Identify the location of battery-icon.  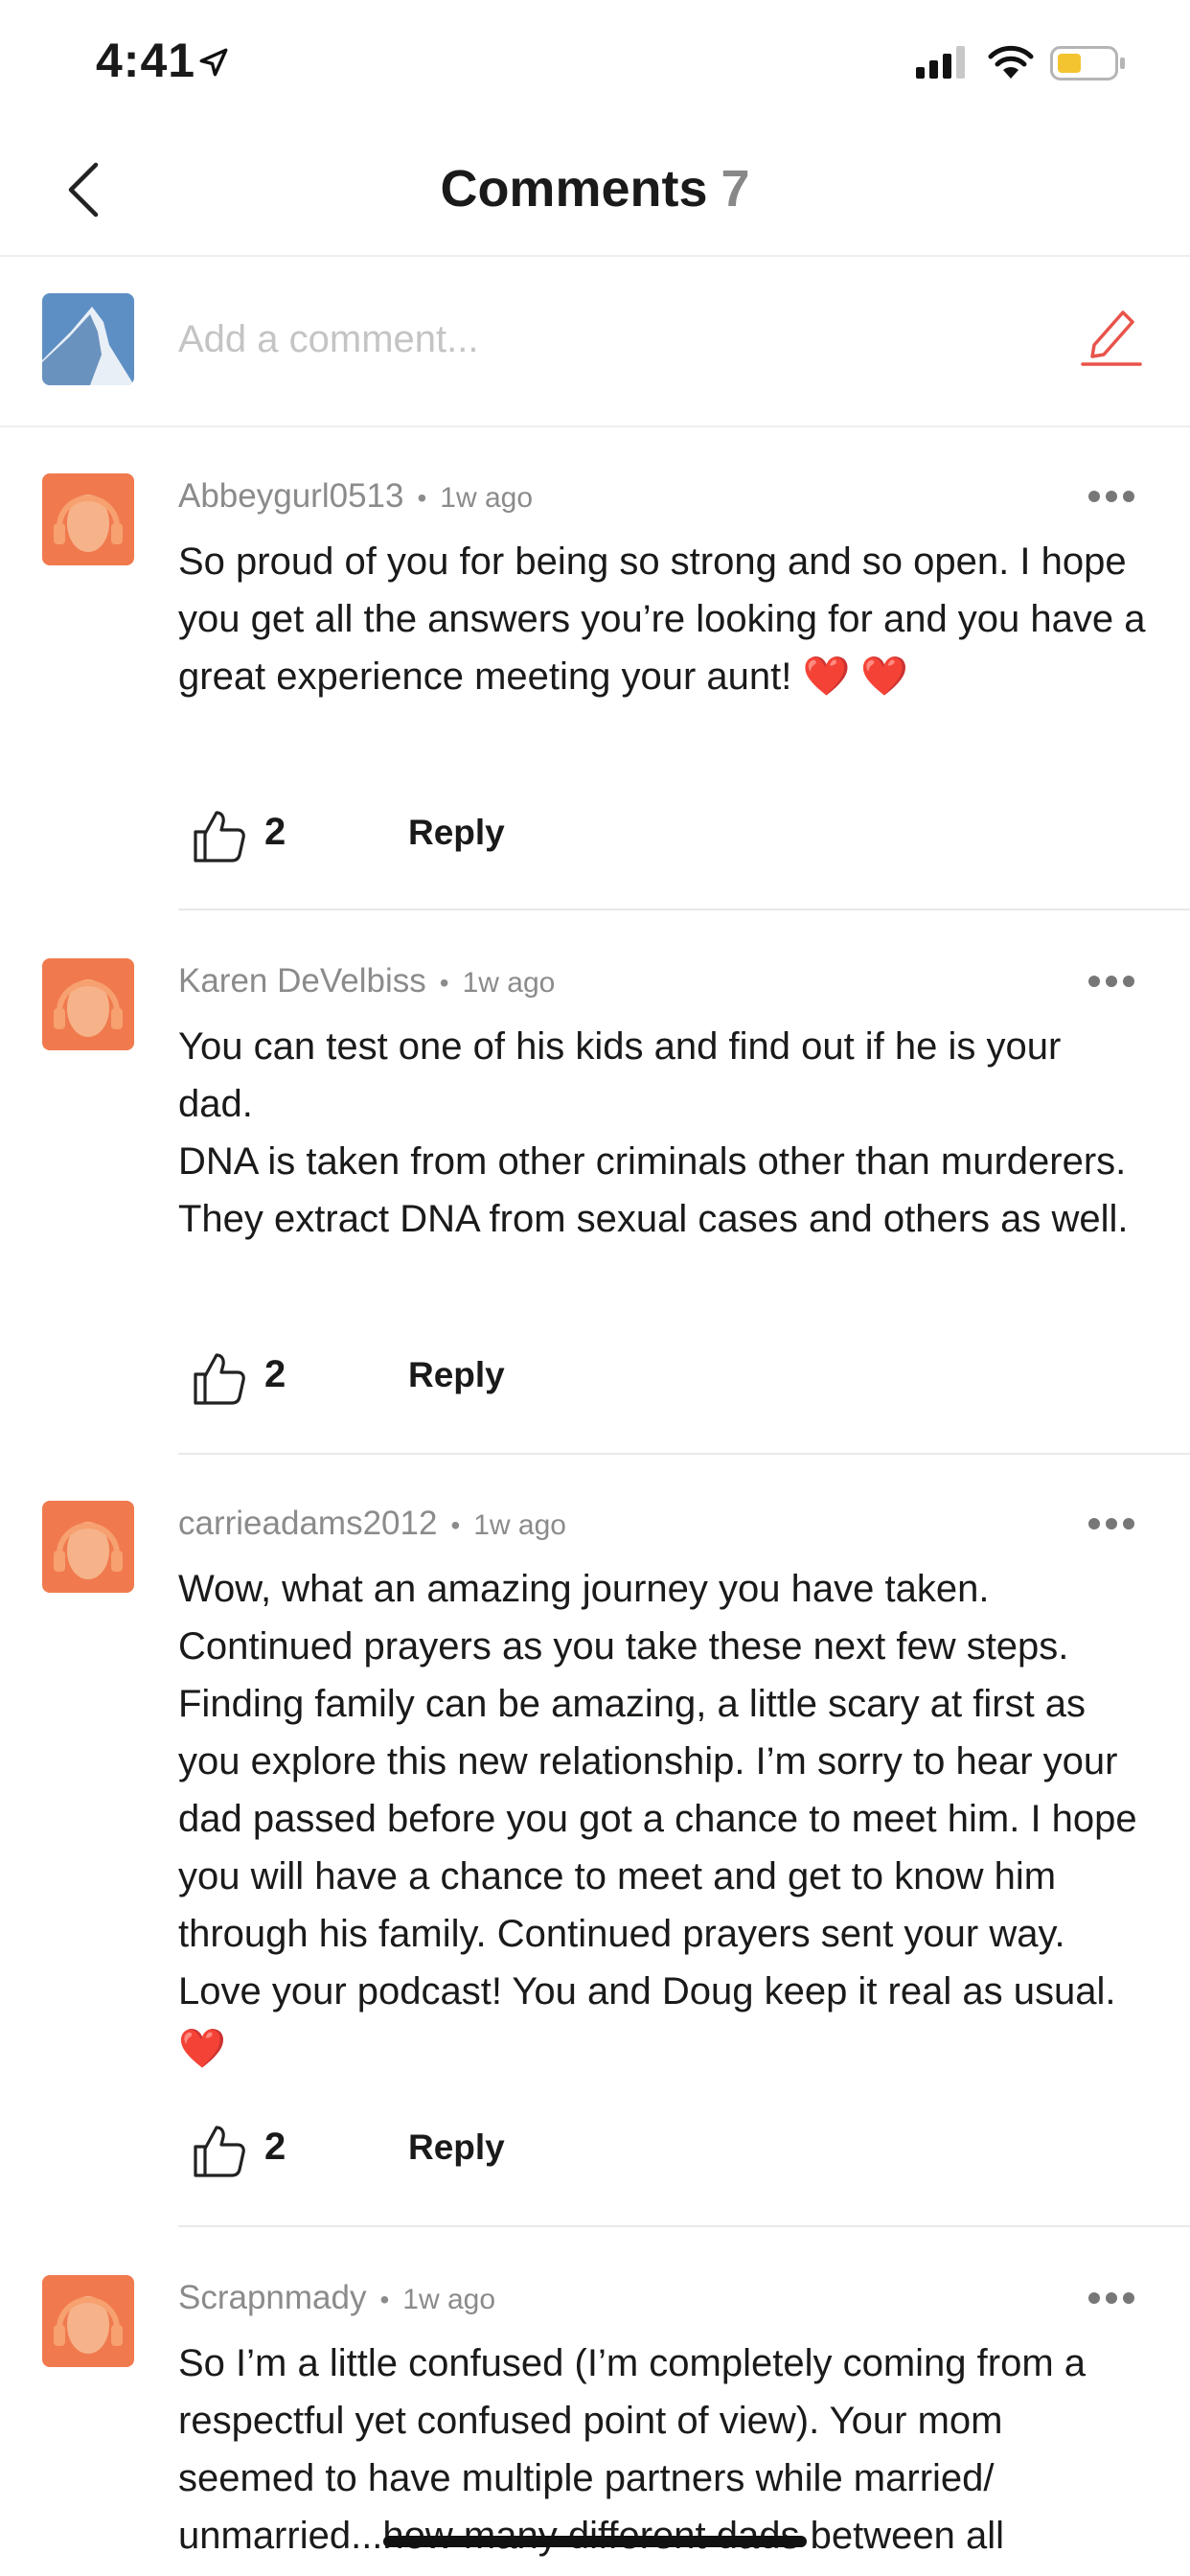
(1088, 63).